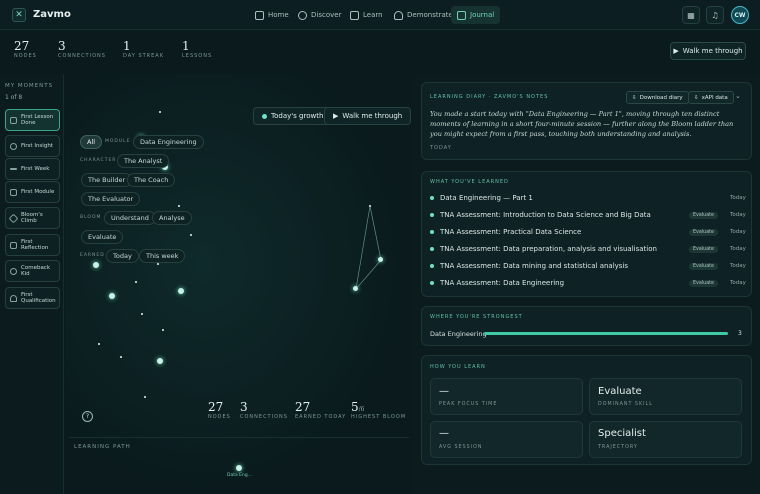 Image resolution: width=760 pixels, height=494 pixels. I want to click on nav-learn: Learn, so click(366, 15).